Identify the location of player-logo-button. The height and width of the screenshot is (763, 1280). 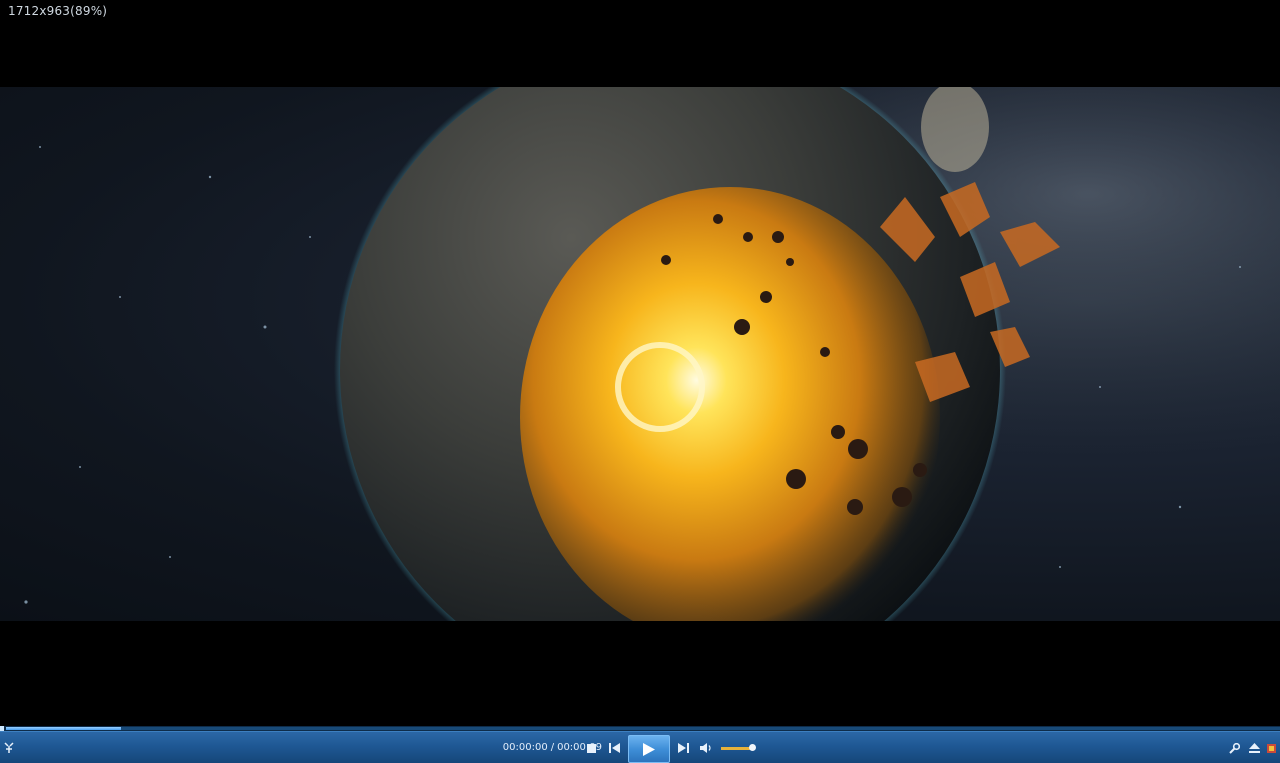
(9, 748).